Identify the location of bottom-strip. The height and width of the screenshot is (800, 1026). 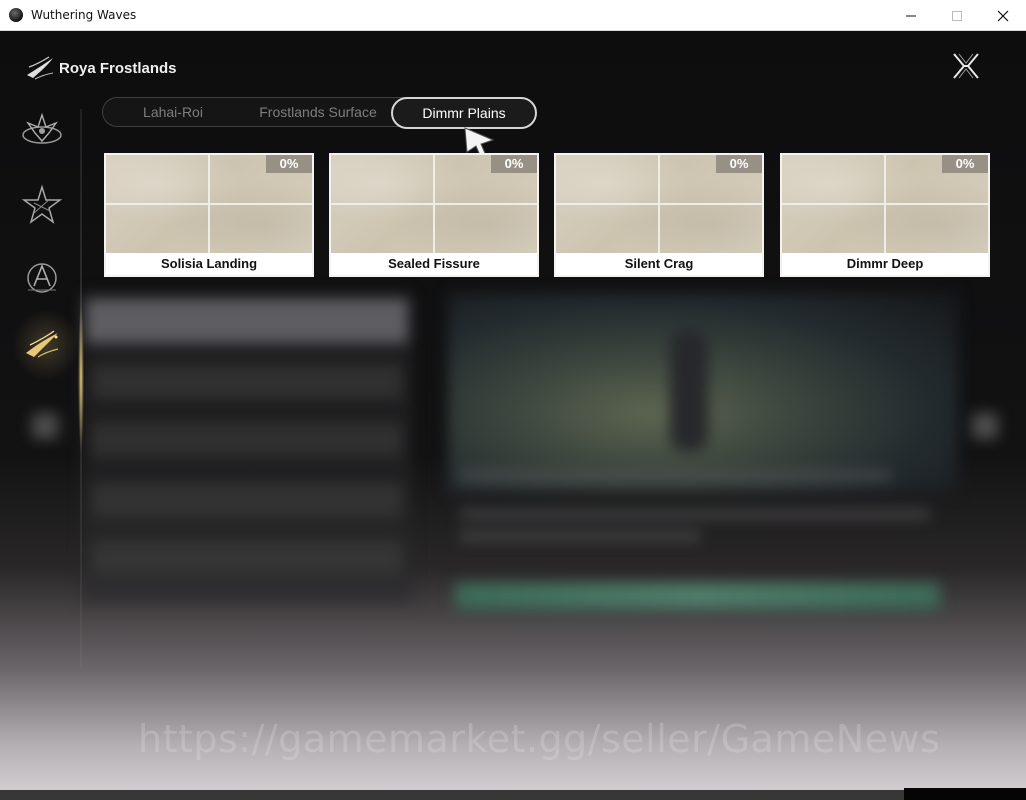
(513, 795).